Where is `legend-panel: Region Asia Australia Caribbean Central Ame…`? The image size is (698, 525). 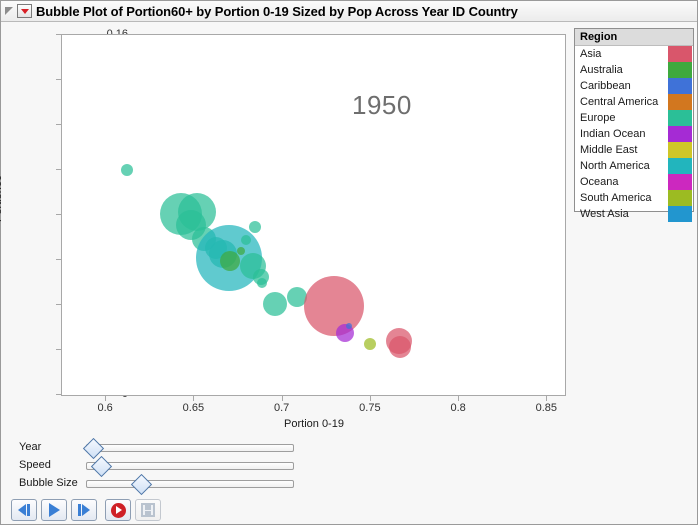
legend-panel: Region Asia Australia Caribbean Central Ame… is located at coordinates (634, 125).